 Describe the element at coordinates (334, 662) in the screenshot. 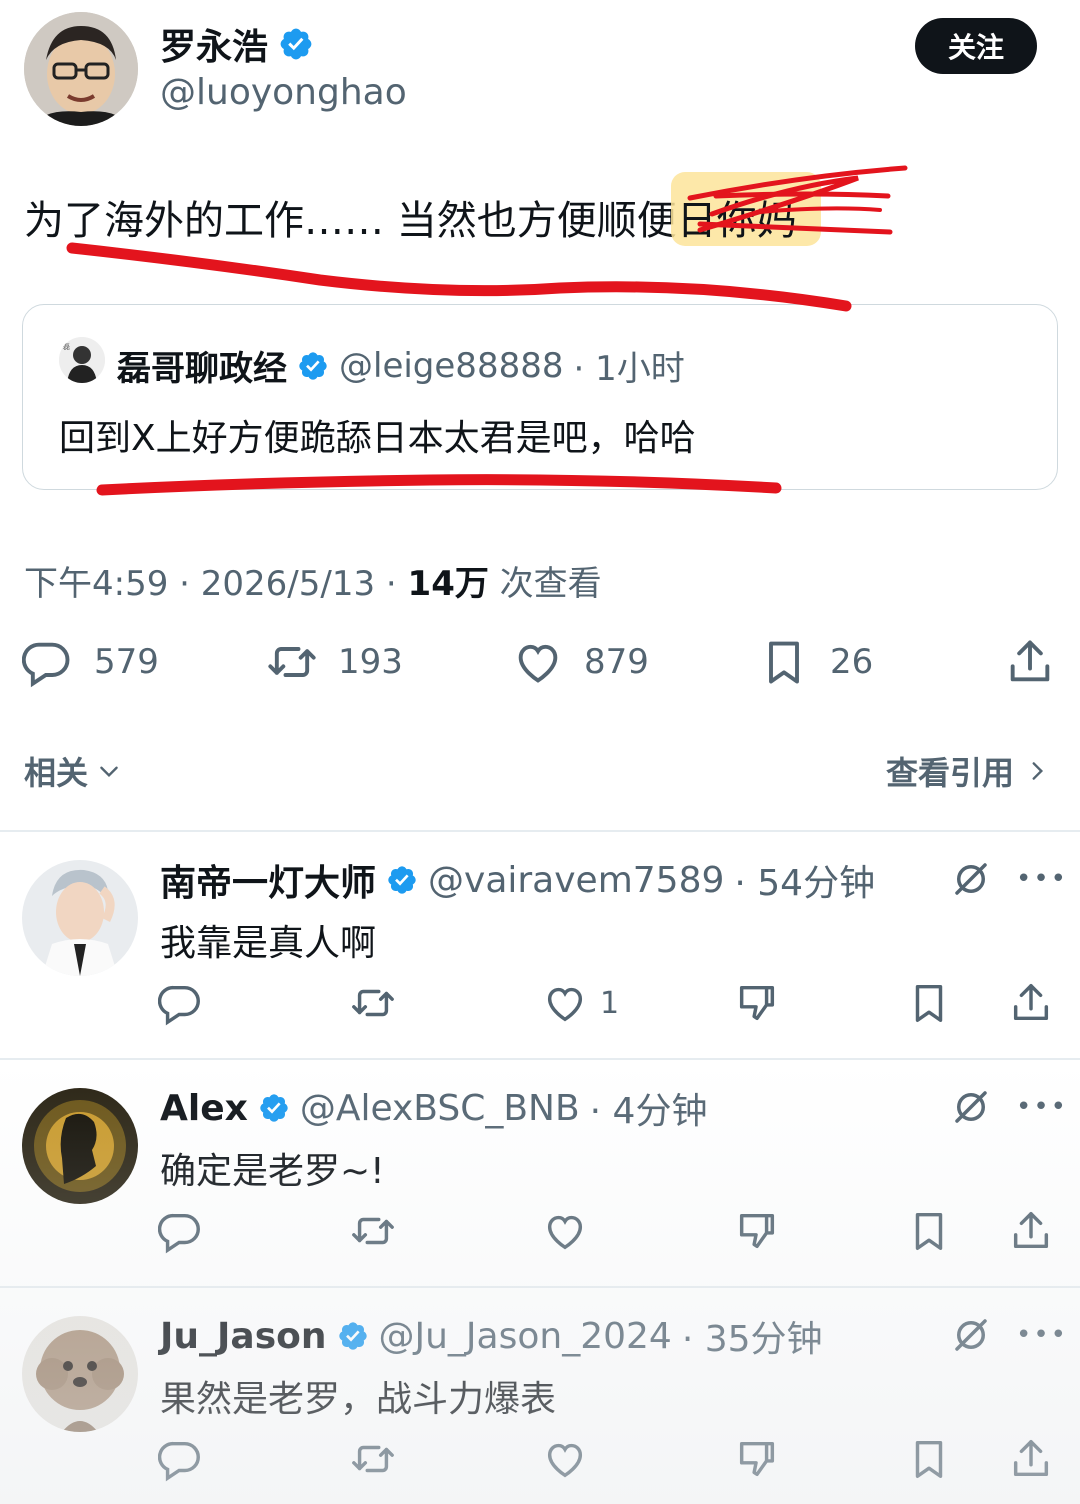

I see `repost-action: 193` at that location.